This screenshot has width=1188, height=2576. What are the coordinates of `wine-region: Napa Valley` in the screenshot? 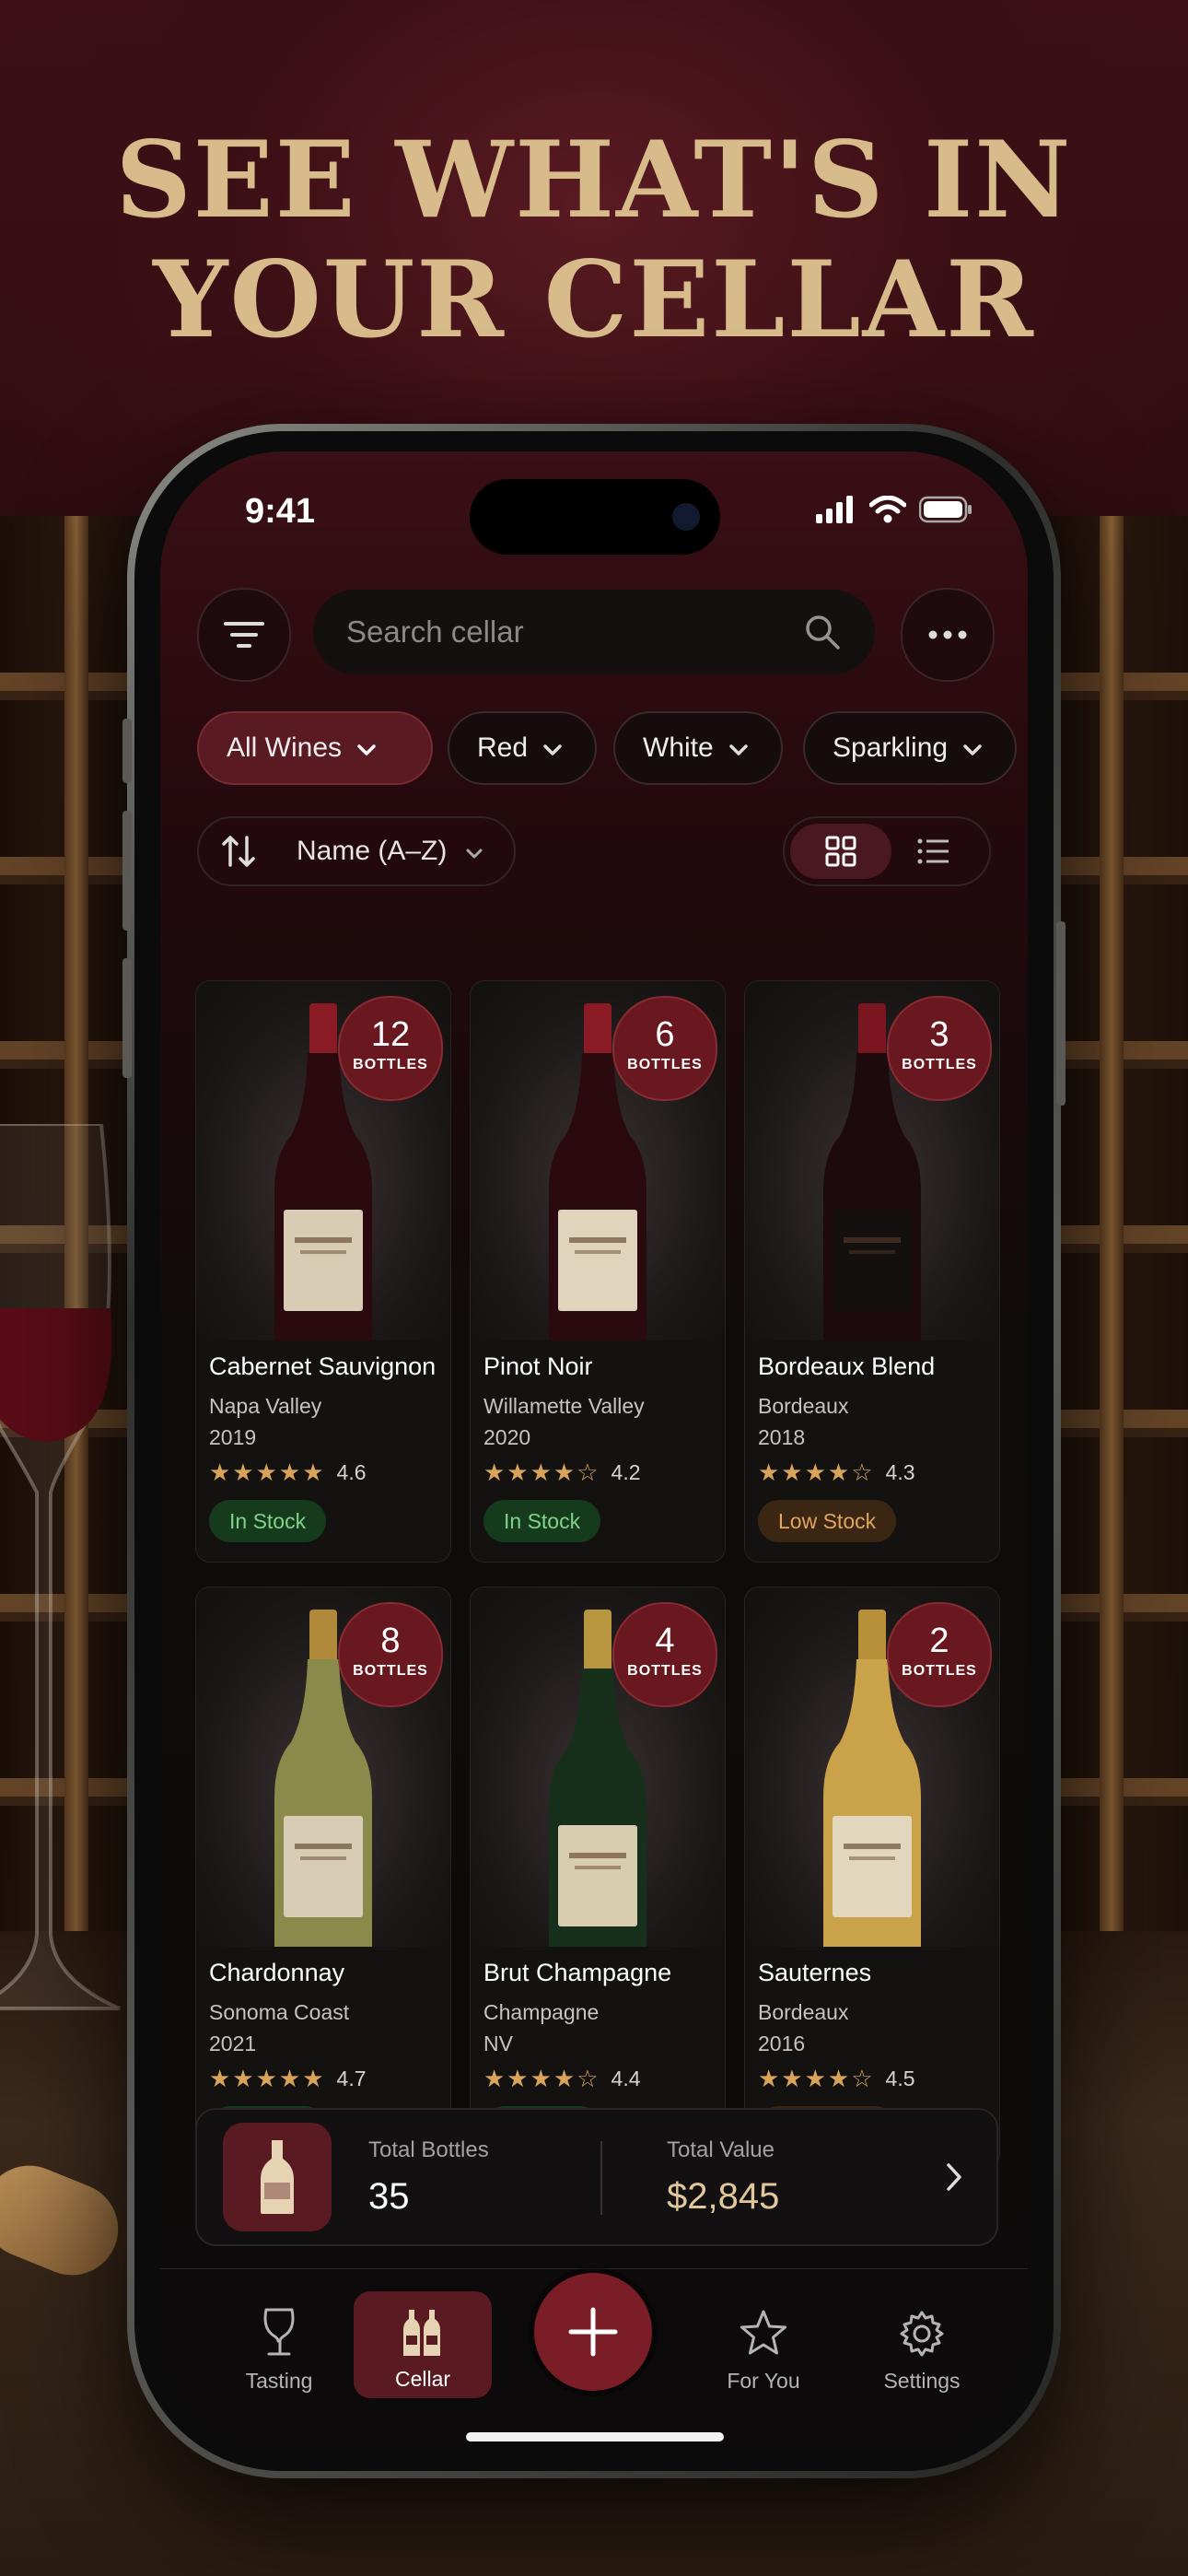 It's located at (265, 1406).